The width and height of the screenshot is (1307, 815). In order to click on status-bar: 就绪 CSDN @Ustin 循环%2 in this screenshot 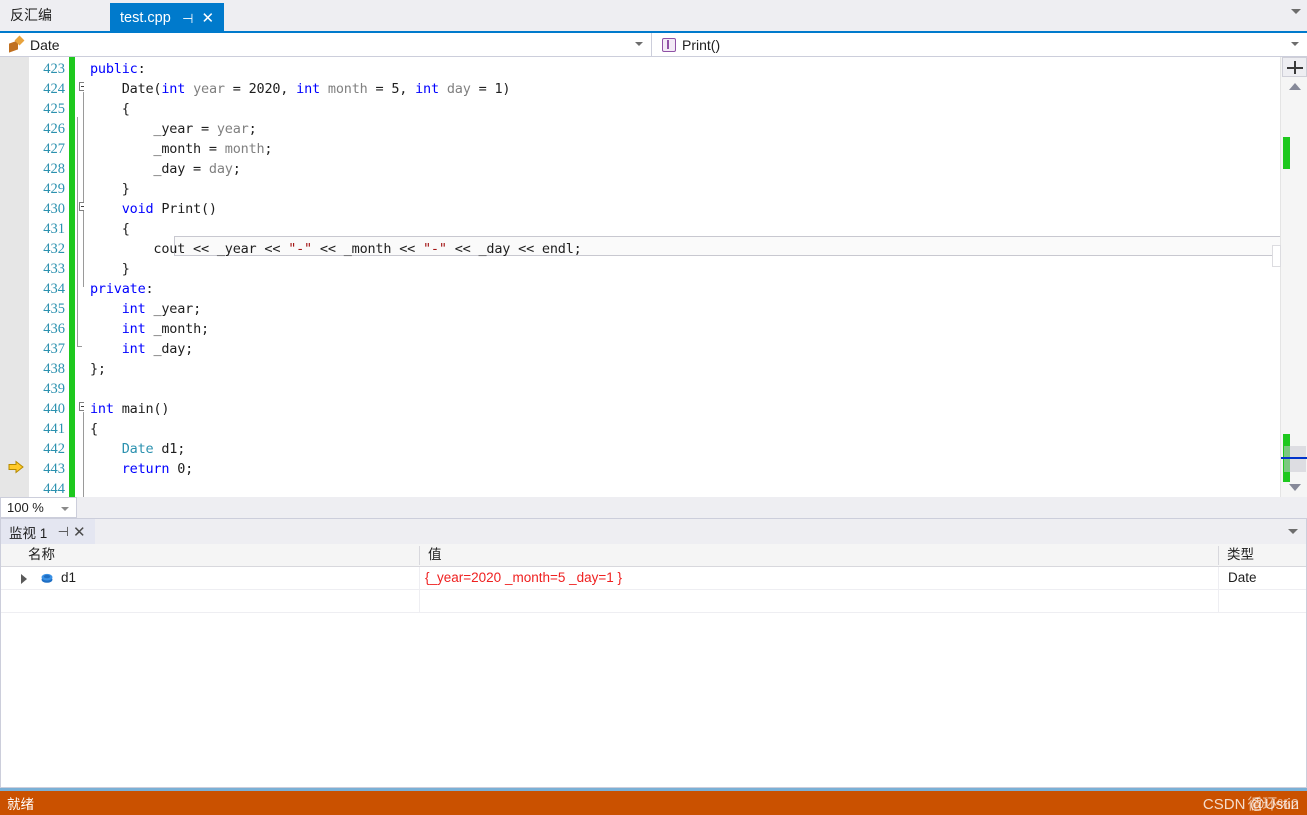, I will do `click(653, 801)`.